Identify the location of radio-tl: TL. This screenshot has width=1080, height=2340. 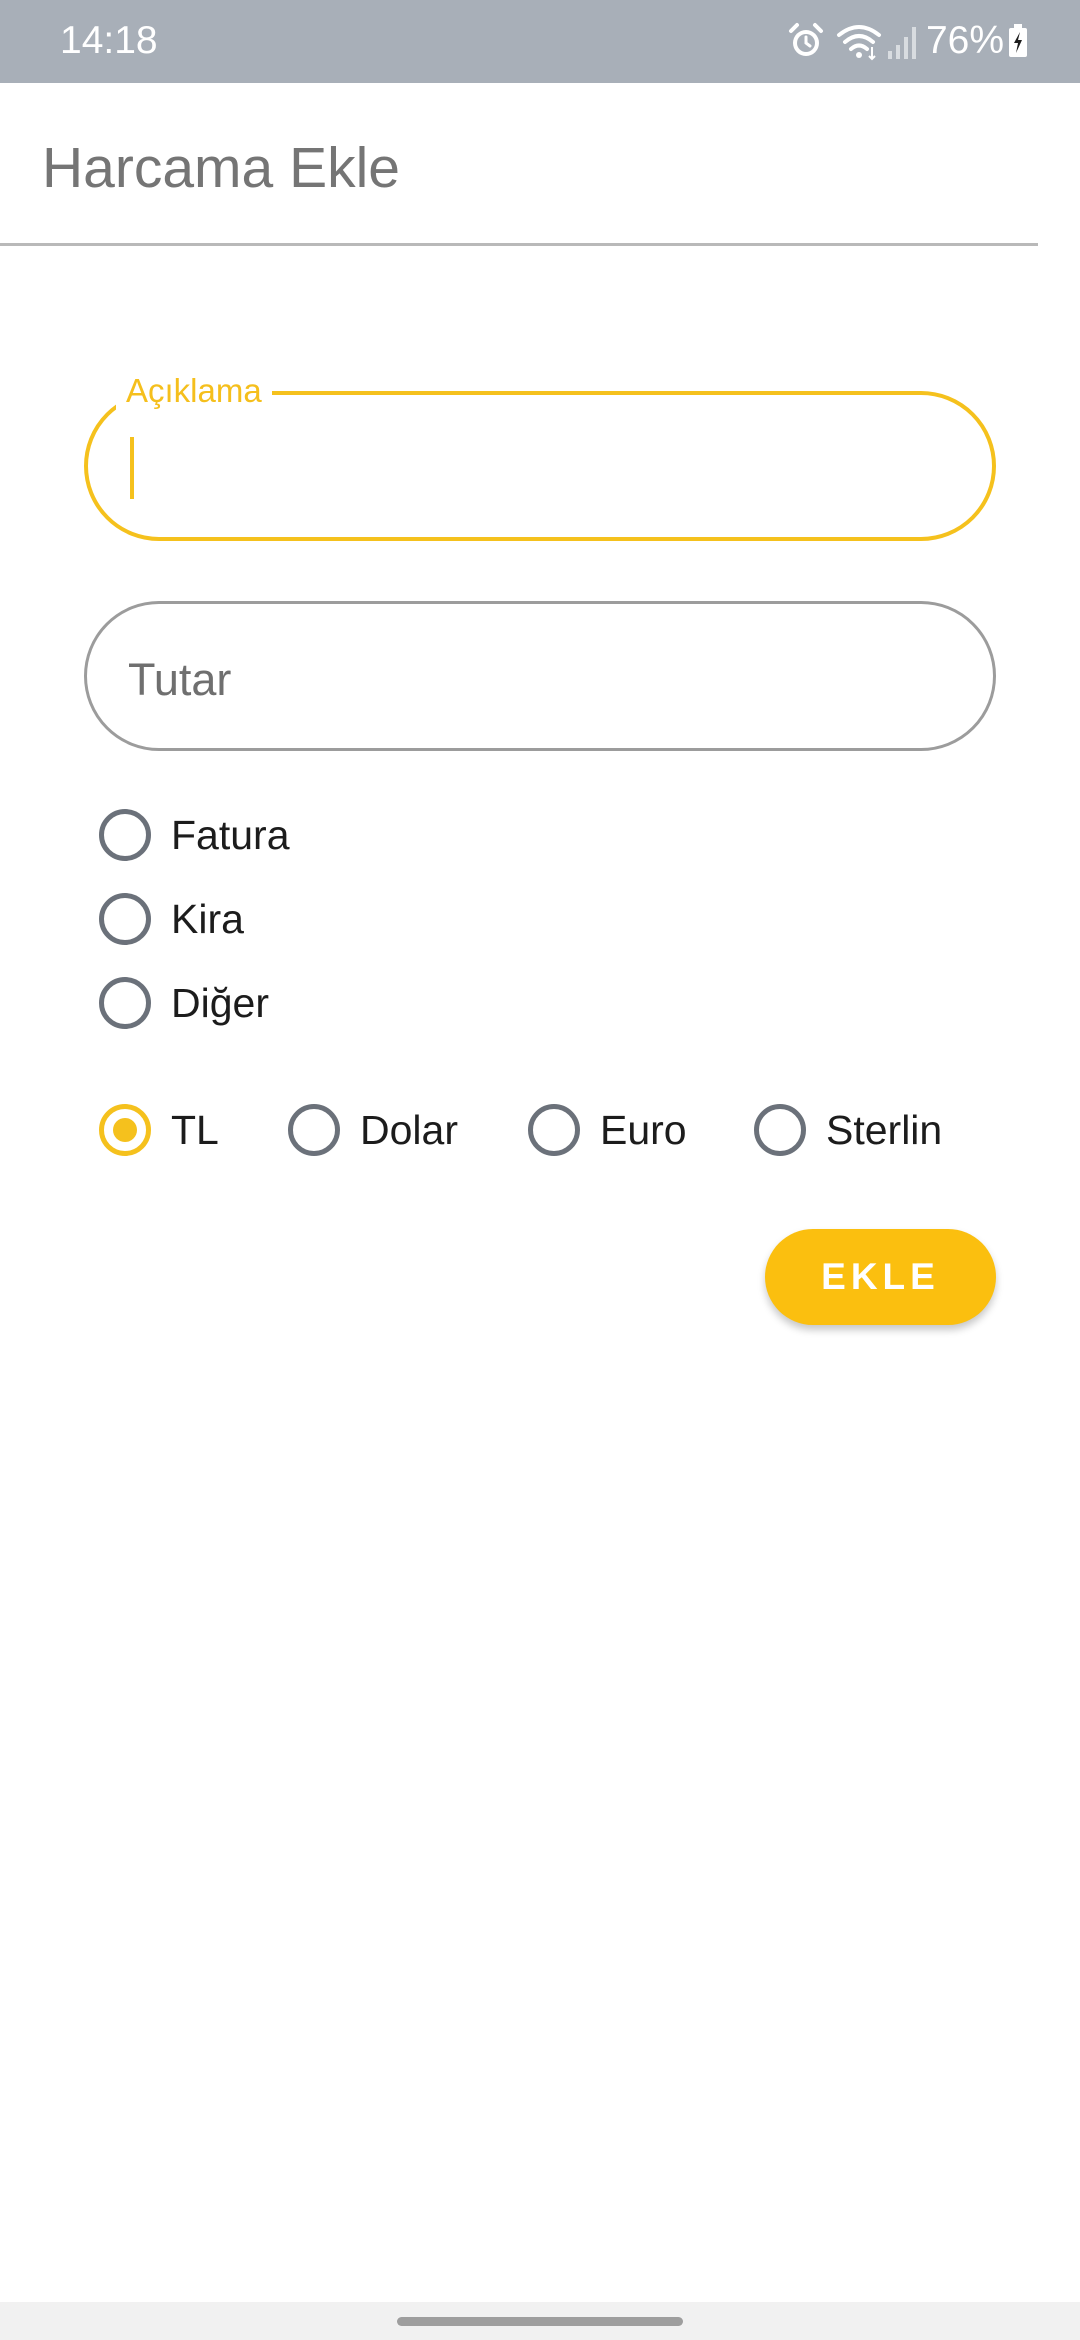
(159, 1130).